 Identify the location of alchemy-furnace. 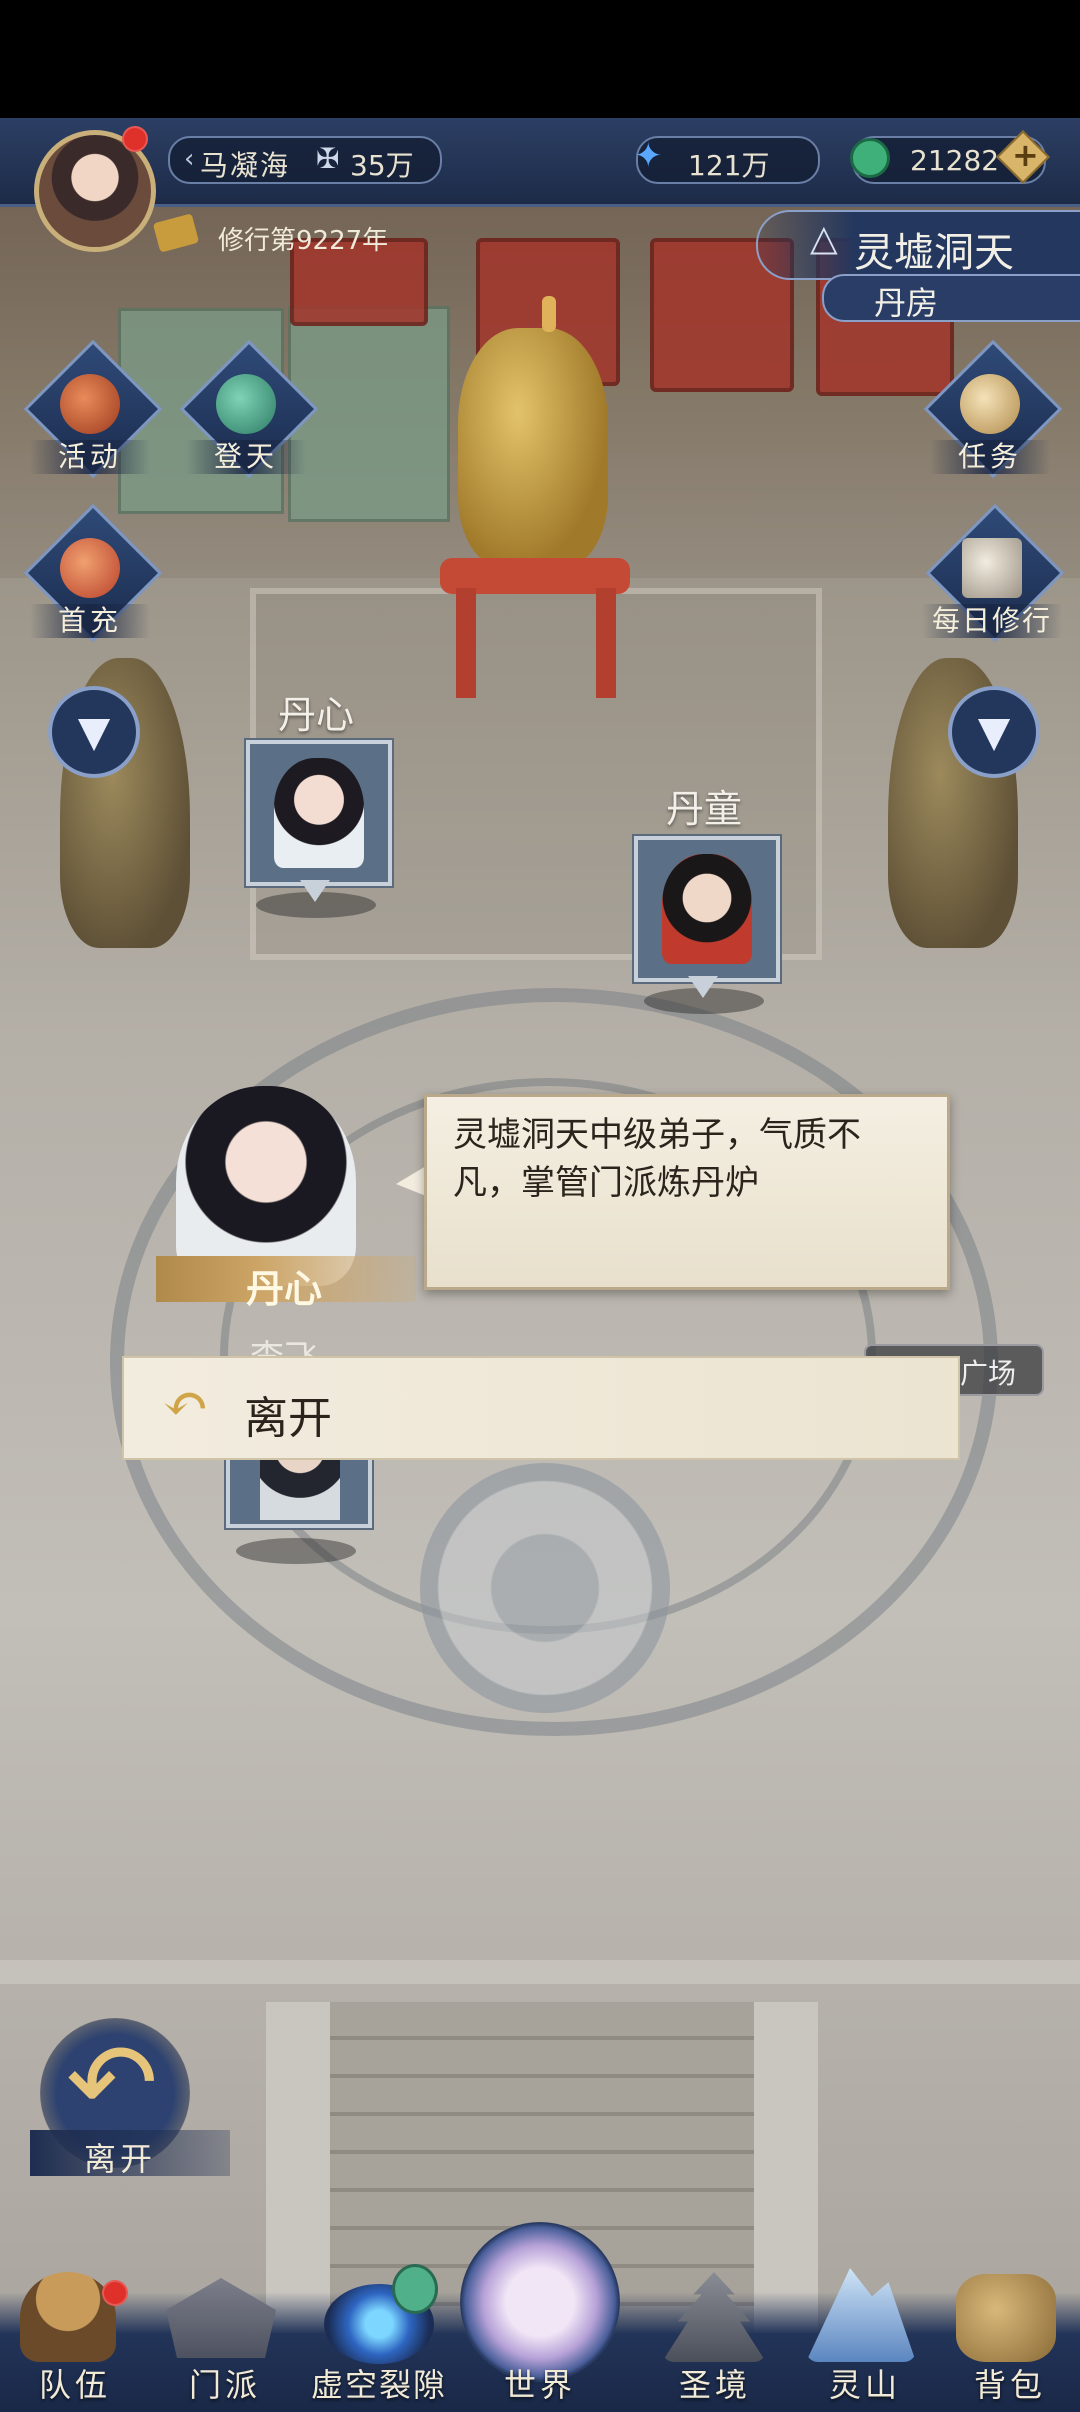
(533, 448).